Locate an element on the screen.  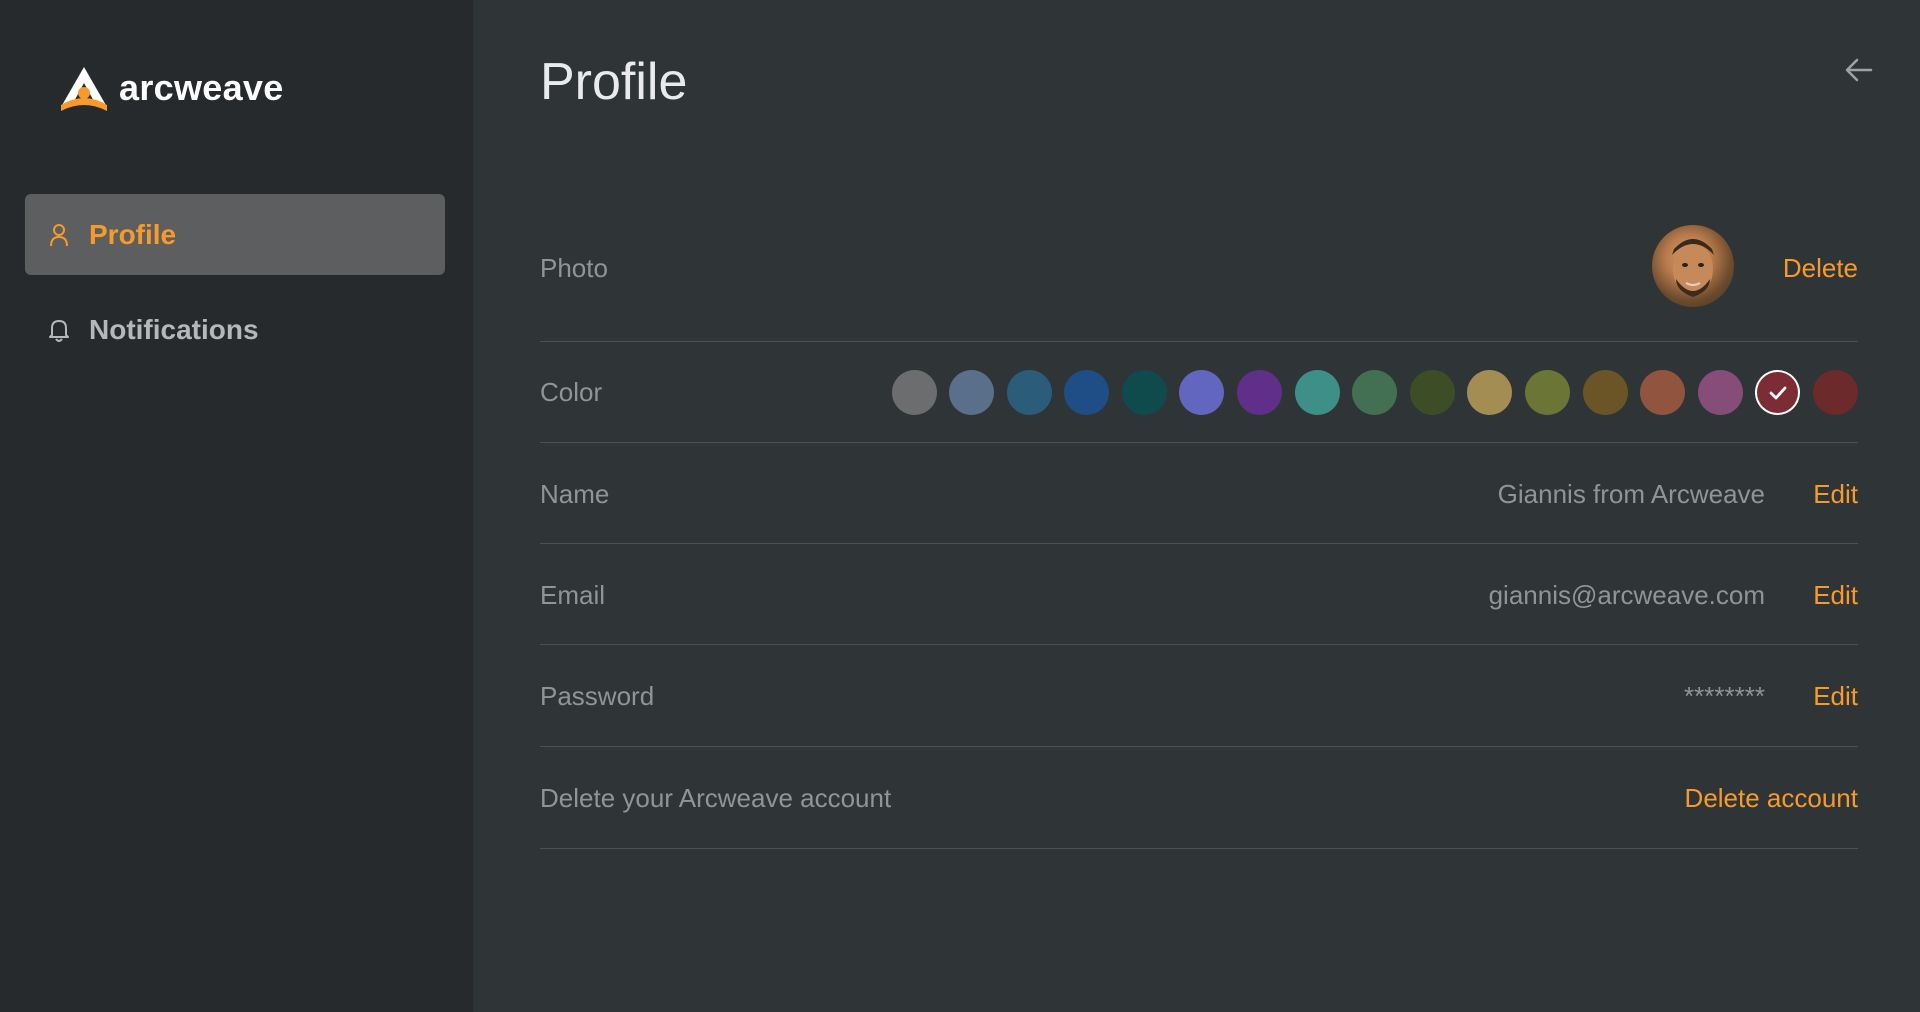
email-label: Email is located at coordinates (573, 595).